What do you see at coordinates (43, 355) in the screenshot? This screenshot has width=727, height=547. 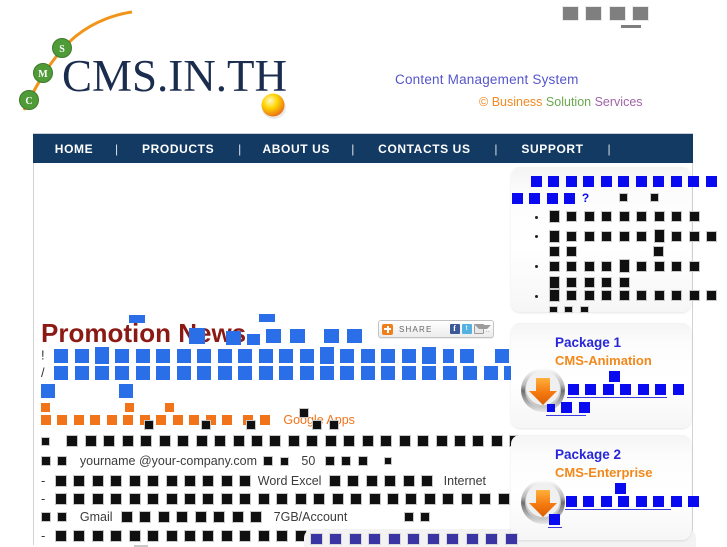 I see `line-marker: !` at bounding box center [43, 355].